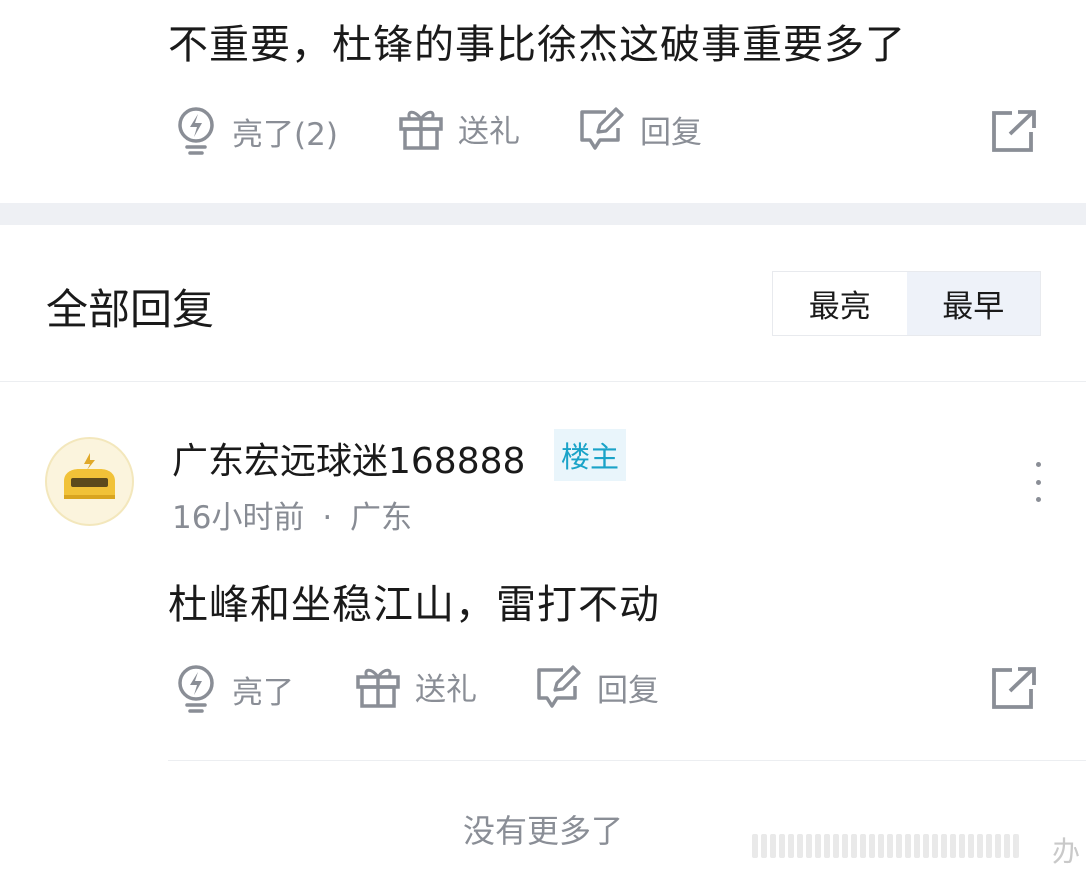  Describe the element at coordinates (285, 134) in the screenshot. I see `like-label: 亮了(2)` at that location.